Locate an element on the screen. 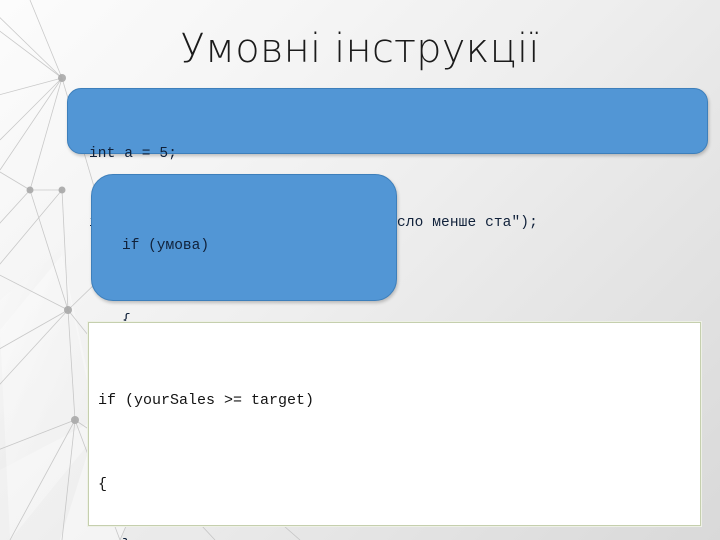 This screenshot has height=540, width=720. code-line: if (yourSales >= target) is located at coordinates (206, 400).